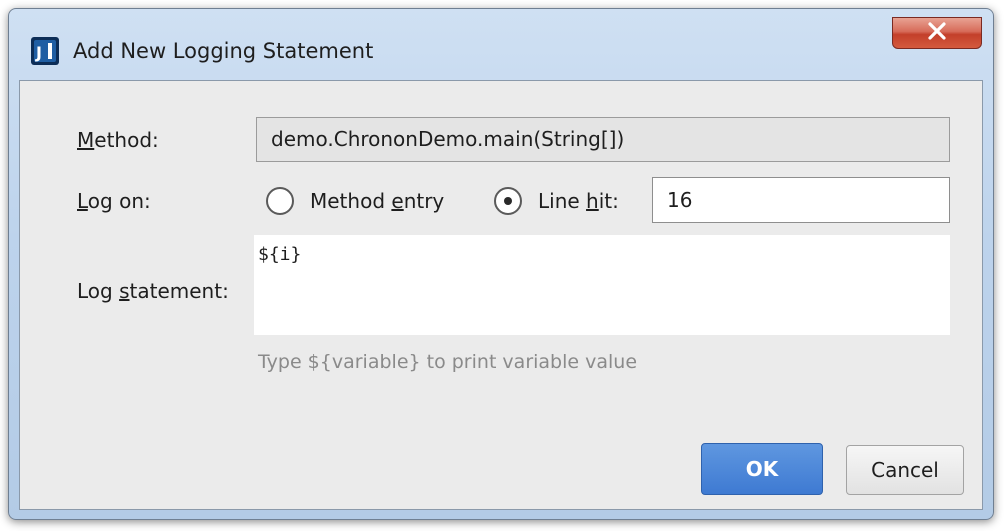  I want to click on close-x-icon, so click(937, 33).